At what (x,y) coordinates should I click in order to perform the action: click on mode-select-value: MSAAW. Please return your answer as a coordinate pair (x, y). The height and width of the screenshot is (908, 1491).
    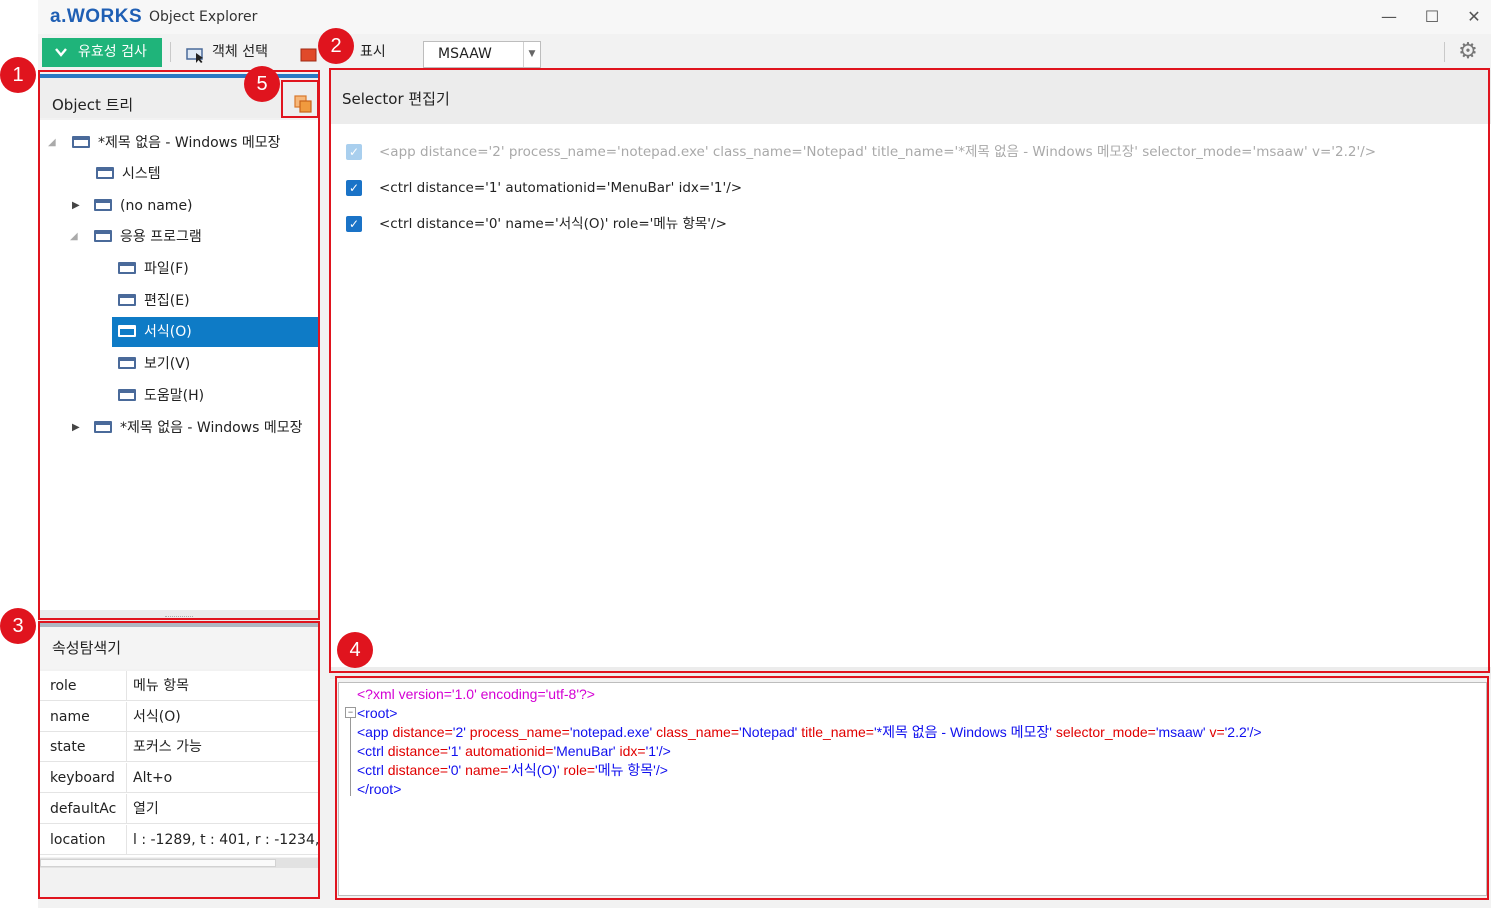
    Looking at the image, I should click on (465, 54).